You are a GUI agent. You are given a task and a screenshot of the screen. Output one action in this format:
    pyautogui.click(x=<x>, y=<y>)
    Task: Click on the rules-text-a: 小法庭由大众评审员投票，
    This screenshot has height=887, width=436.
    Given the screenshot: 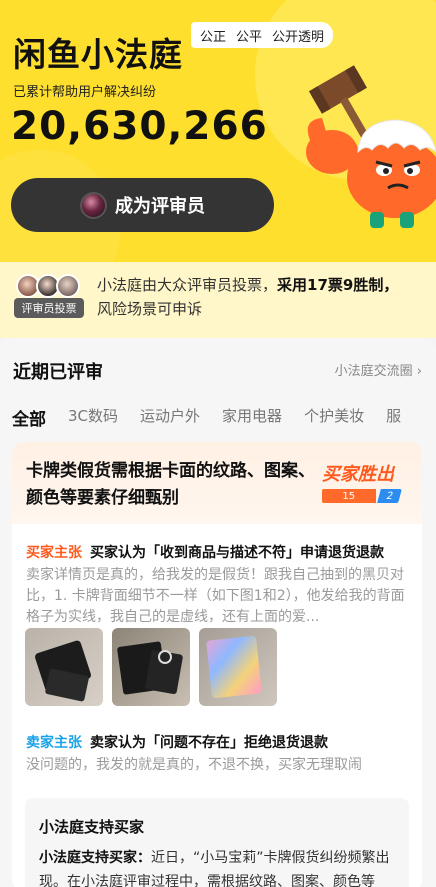 What is the action you would take?
    pyautogui.click(x=187, y=285)
    